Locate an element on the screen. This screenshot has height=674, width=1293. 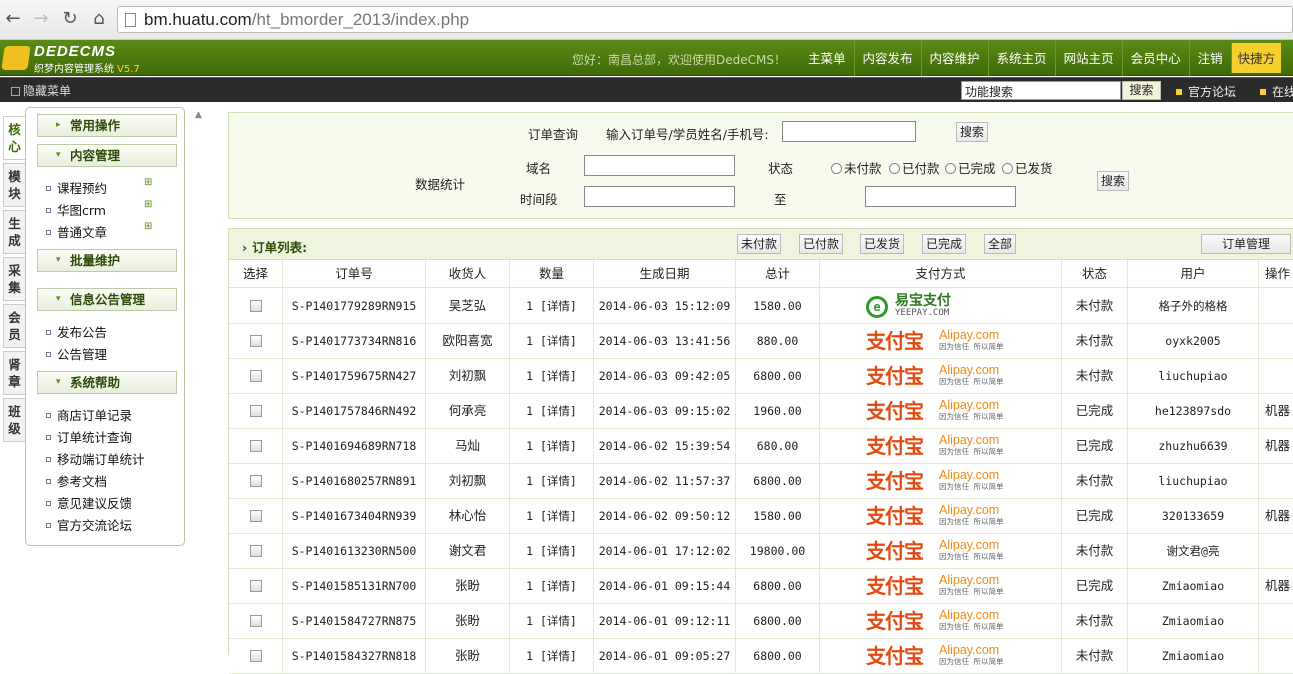
side-tab-system: 班级 is located at coordinates (14, 420).